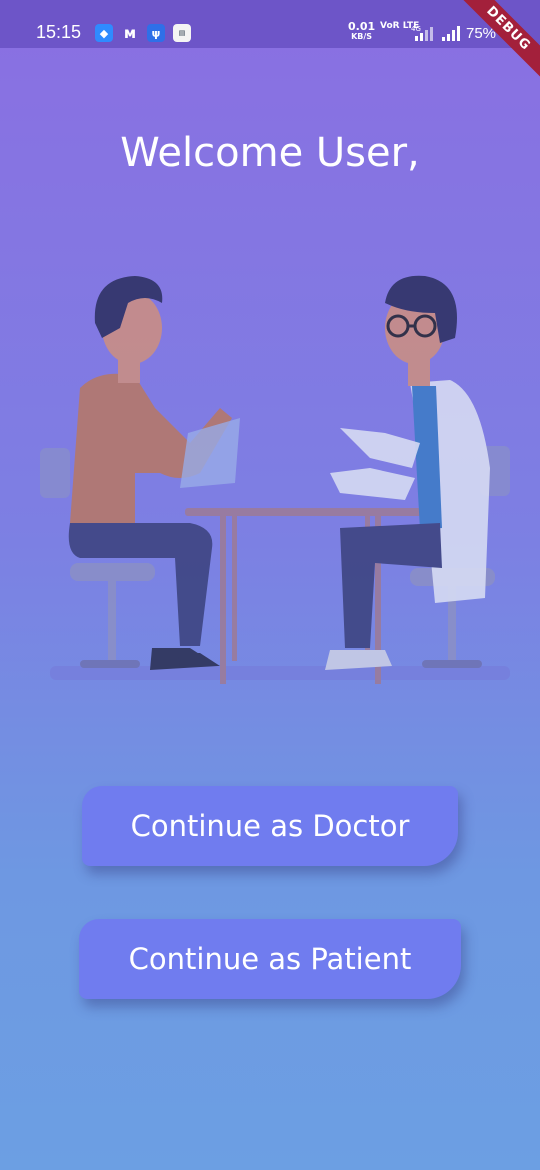 The image size is (540, 1170). Describe the element at coordinates (270, 826) in the screenshot. I see `continue-as-doctor-button: Continue as Doctor` at that location.